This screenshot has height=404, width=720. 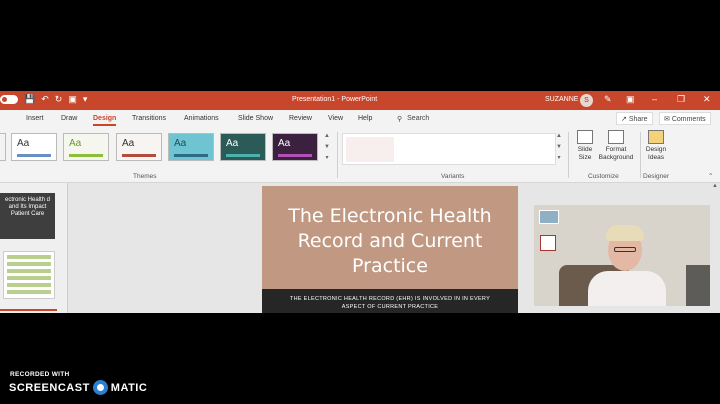 I want to click on restore-icon: ❐, so click(x=681, y=99).